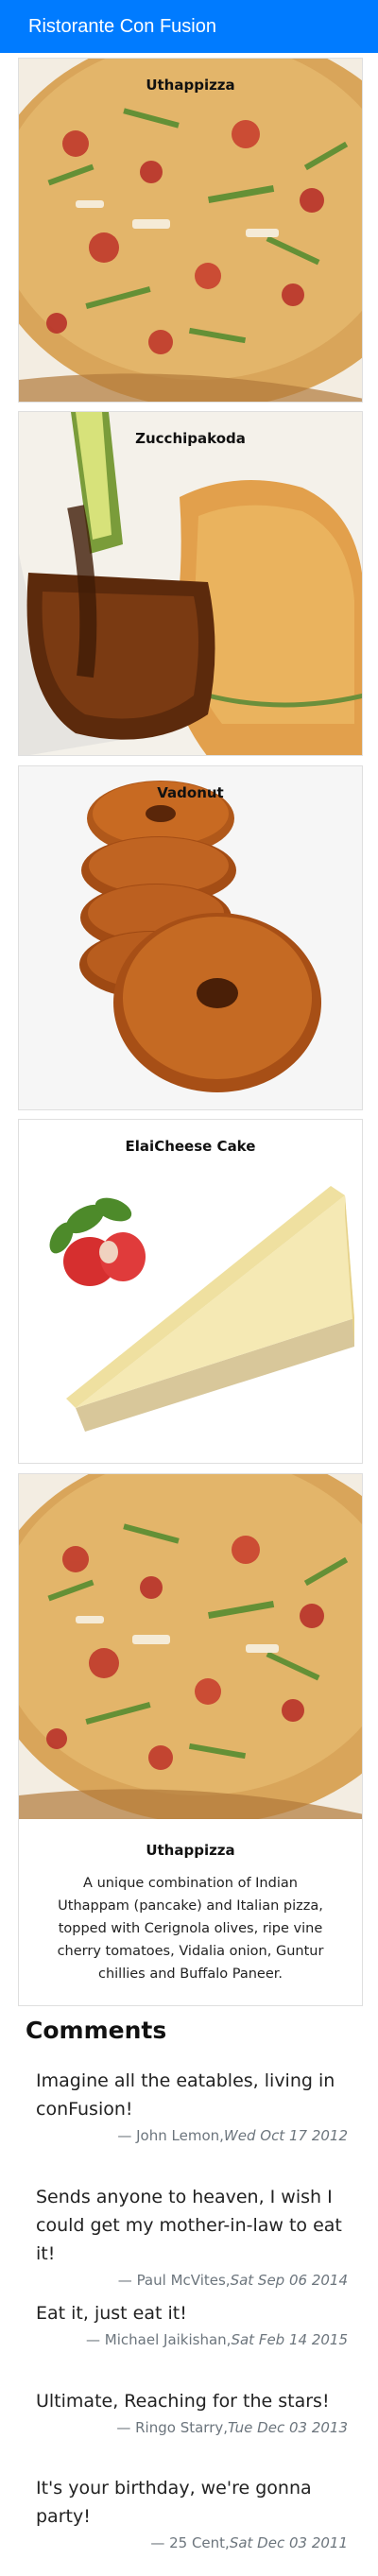 This screenshot has width=378, height=2576. Describe the element at coordinates (183, 2401) in the screenshot. I see `comment-text: Ultimate, Reaching for the stars!` at that location.